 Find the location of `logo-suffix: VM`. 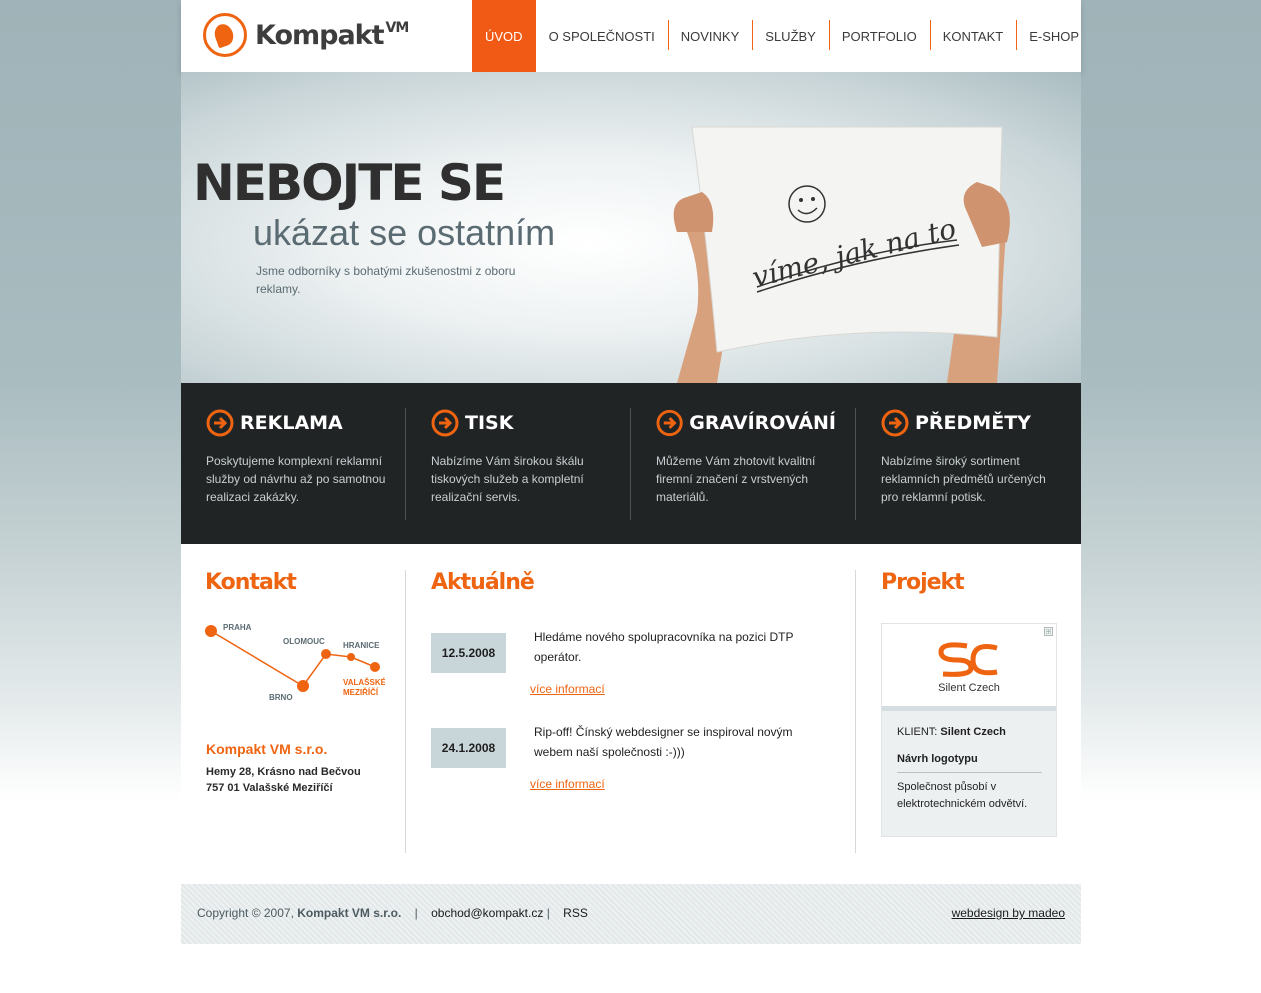

logo-suffix: VM is located at coordinates (397, 27).